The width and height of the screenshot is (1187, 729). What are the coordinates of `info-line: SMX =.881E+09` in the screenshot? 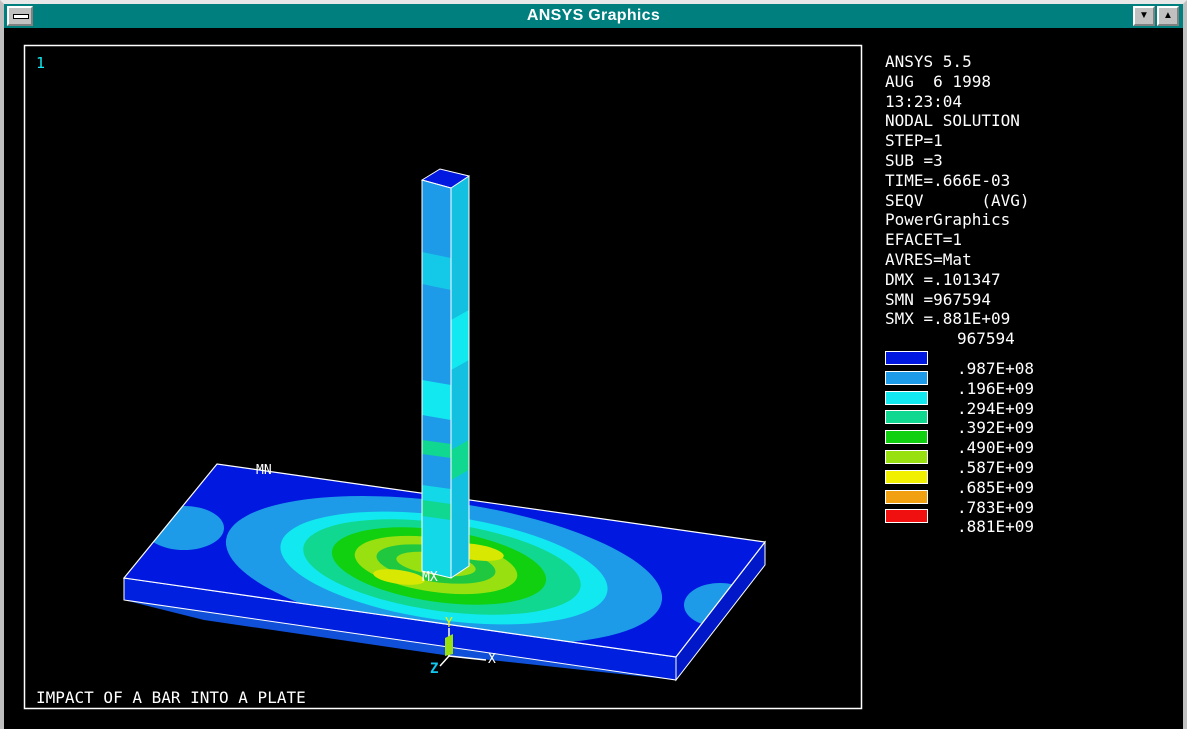 It's located at (948, 319).